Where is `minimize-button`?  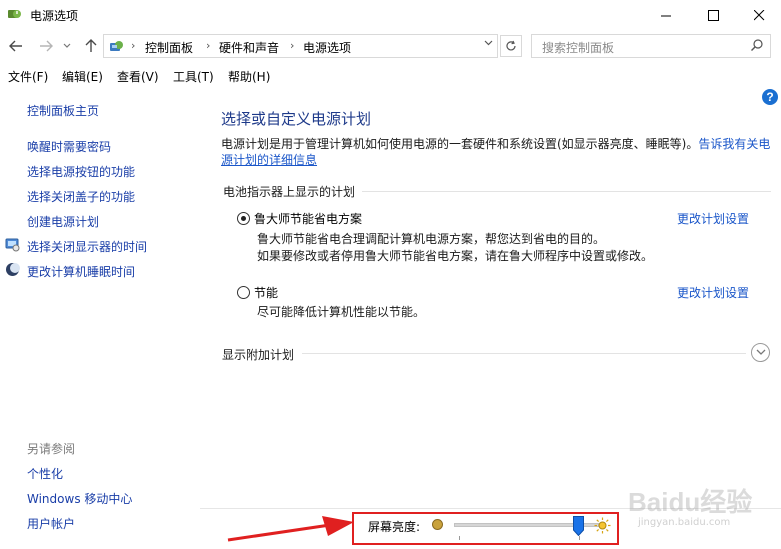
minimize-button is located at coordinates (666, 15).